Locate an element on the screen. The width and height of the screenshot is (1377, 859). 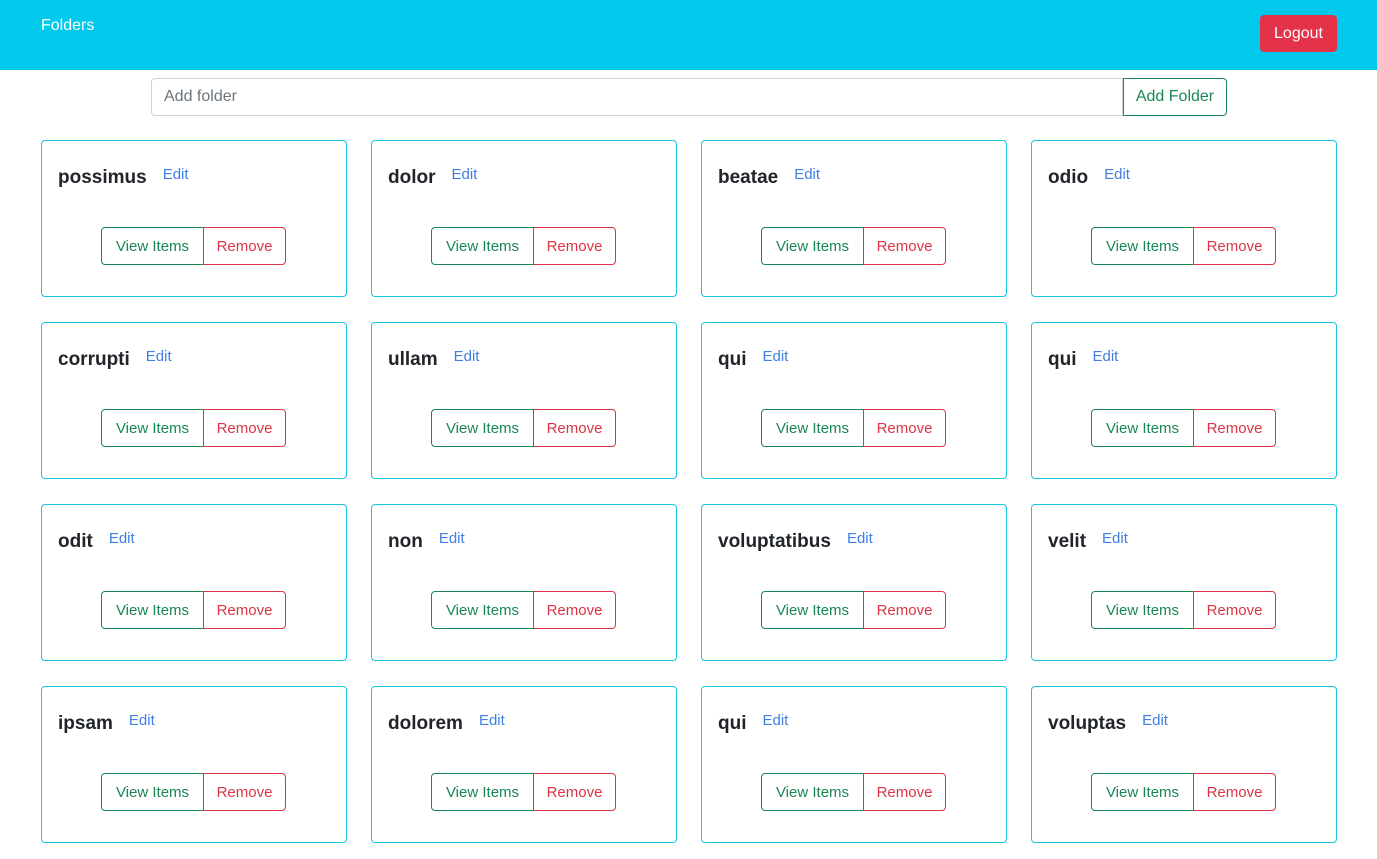
folder-card: ipsam Edit View Items Remove is located at coordinates (194, 764).